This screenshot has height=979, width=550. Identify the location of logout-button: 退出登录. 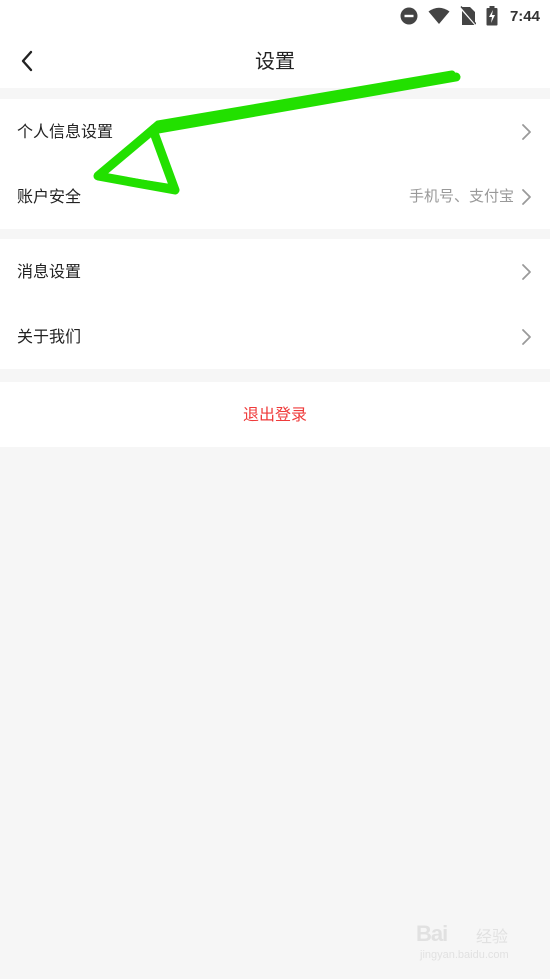
(275, 414).